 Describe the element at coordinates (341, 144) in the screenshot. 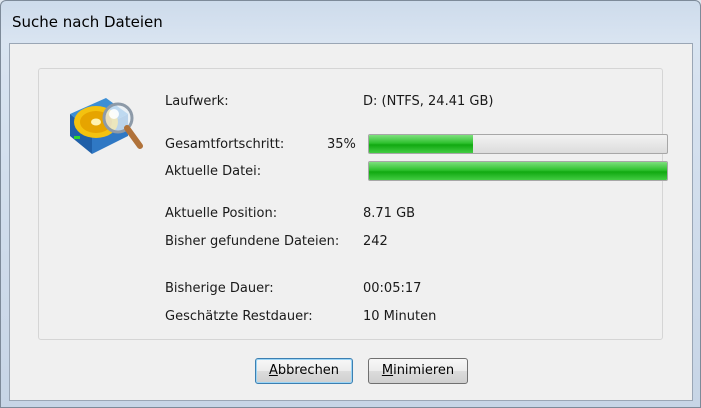

I see `overall-progress-percent: 35%` at that location.